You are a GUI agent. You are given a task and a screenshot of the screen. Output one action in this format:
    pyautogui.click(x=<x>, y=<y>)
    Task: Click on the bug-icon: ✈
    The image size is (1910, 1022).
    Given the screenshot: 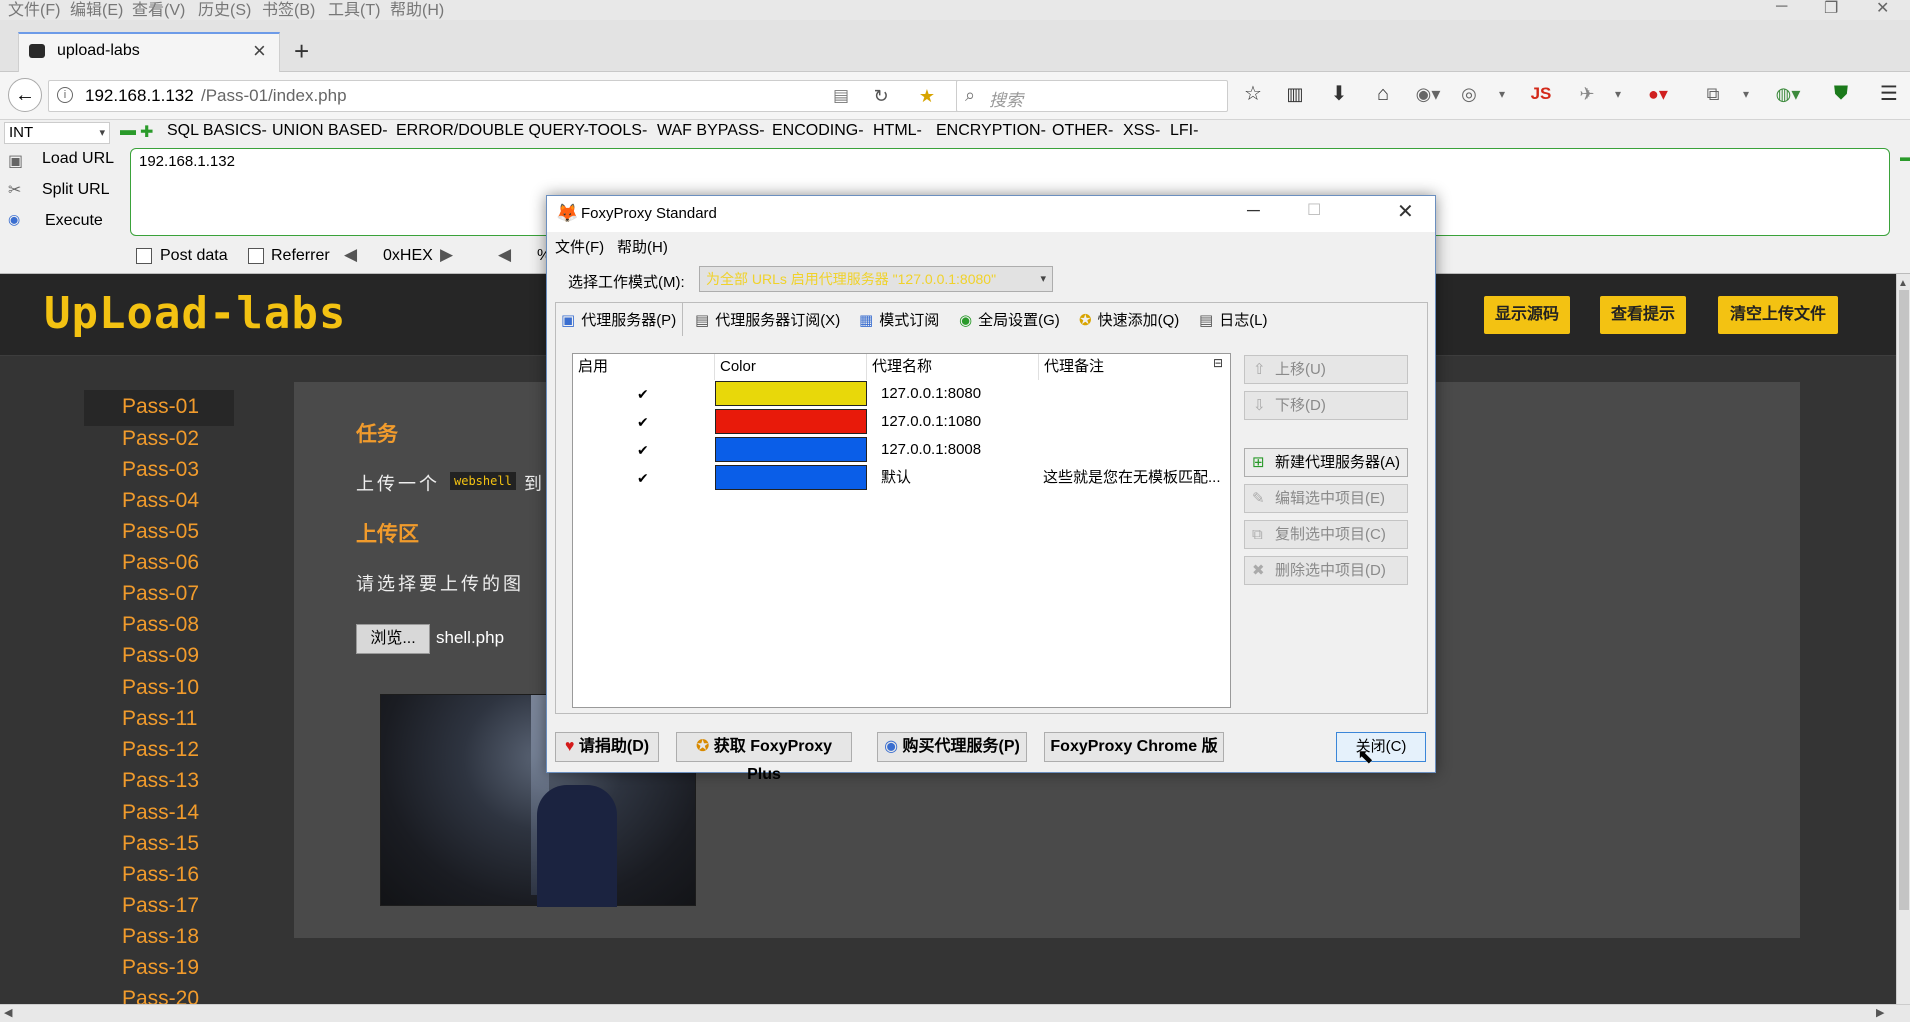 What is the action you would take?
    pyautogui.click(x=1587, y=94)
    